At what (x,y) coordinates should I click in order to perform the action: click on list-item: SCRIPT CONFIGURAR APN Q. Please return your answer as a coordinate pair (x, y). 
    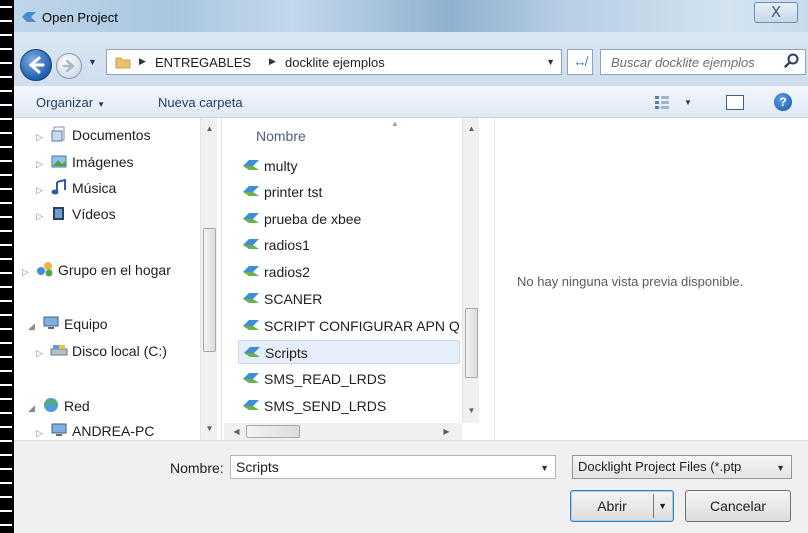
    Looking at the image, I should click on (349, 326).